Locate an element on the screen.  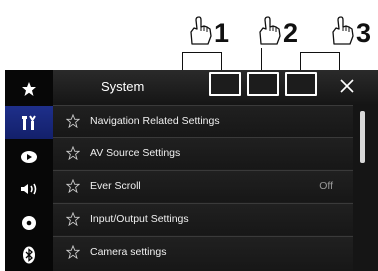
list-item-label: Input/Output Settings is located at coordinates (139, 219).